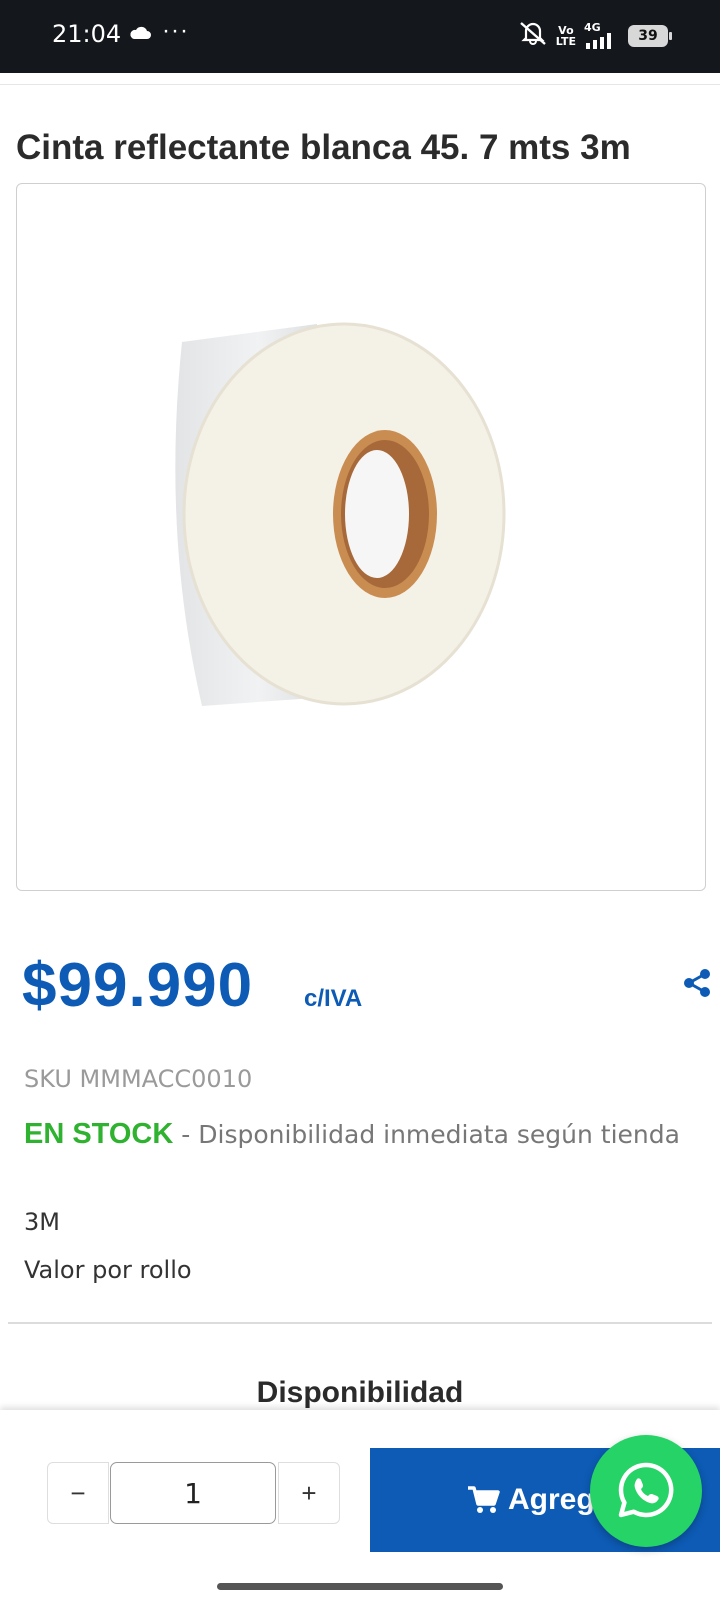 Image resolution: width=720 pixels, height=1600 pixels. I want to click on reflective-tape-roll-icon, so click(340, 514).